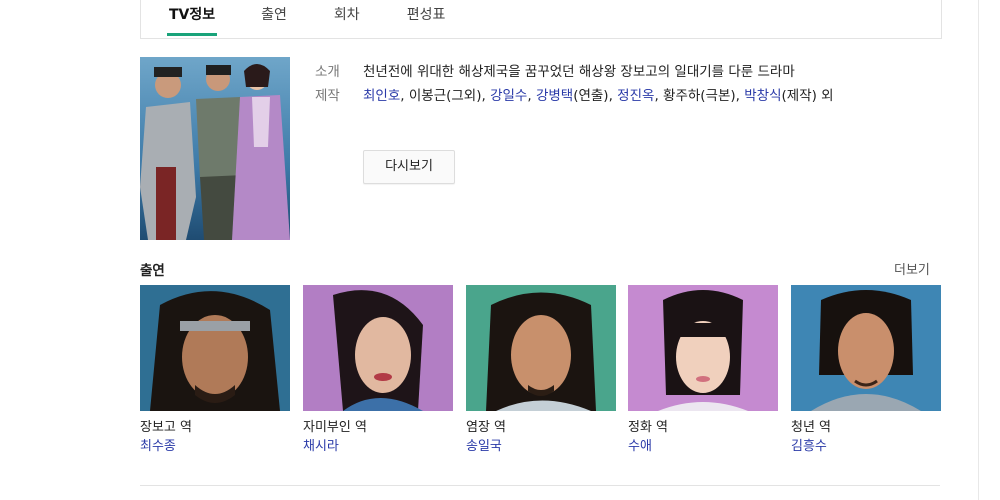 The image size is (1000, 500). Describe the element at coordinates (703, 447) in the screenshot. I see `cast-actor-link: 수애` at that location.